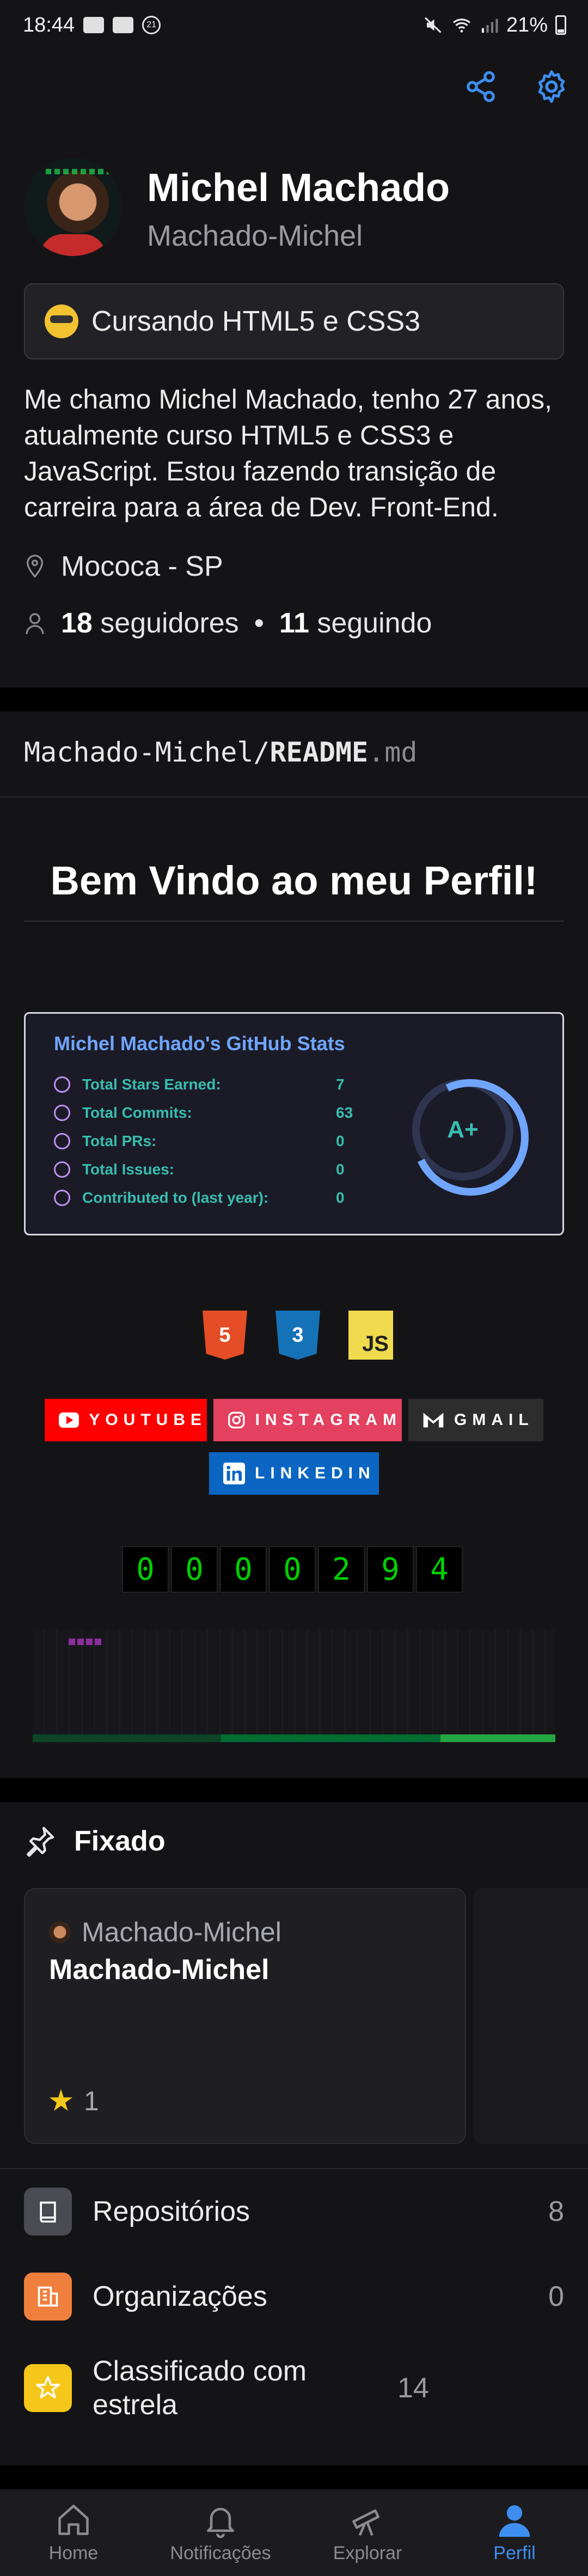 The image size is (588, 2576). What do you see at coordinates (48, 2297) in the screenshot?
I see `organization-icon` at bounding box center [48, 2297].